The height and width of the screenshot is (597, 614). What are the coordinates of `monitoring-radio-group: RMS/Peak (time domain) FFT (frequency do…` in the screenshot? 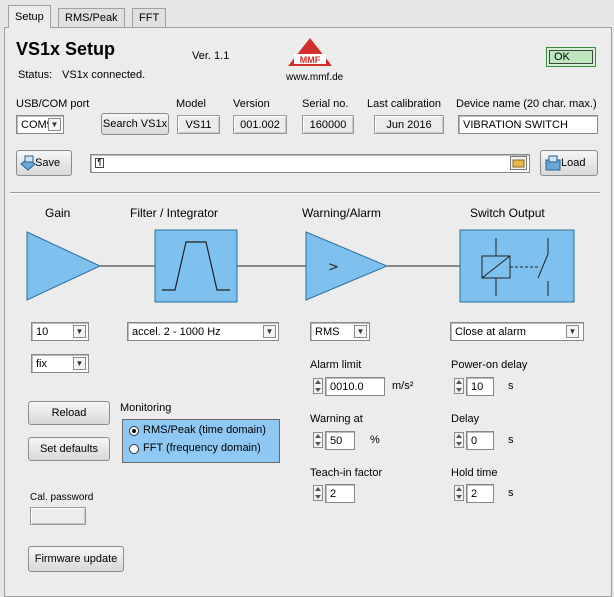 It's located at (201, 441).